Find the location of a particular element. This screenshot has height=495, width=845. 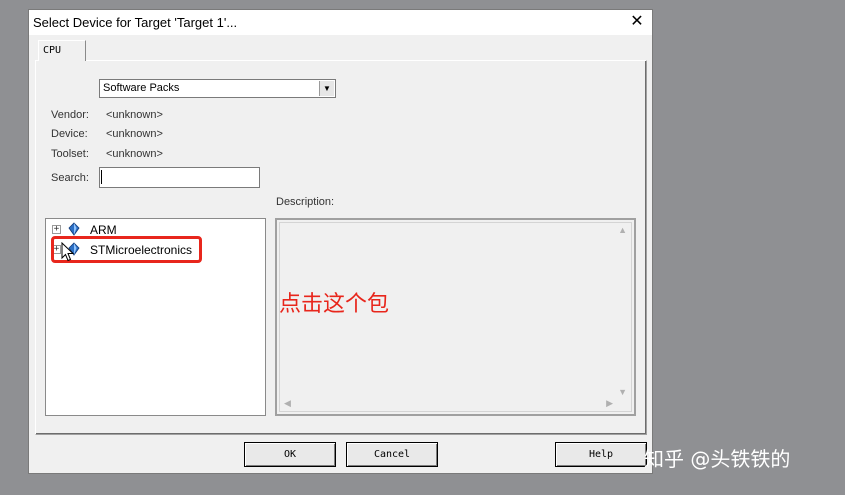

device-value: <unknown> is located at coordinates (134, 134).